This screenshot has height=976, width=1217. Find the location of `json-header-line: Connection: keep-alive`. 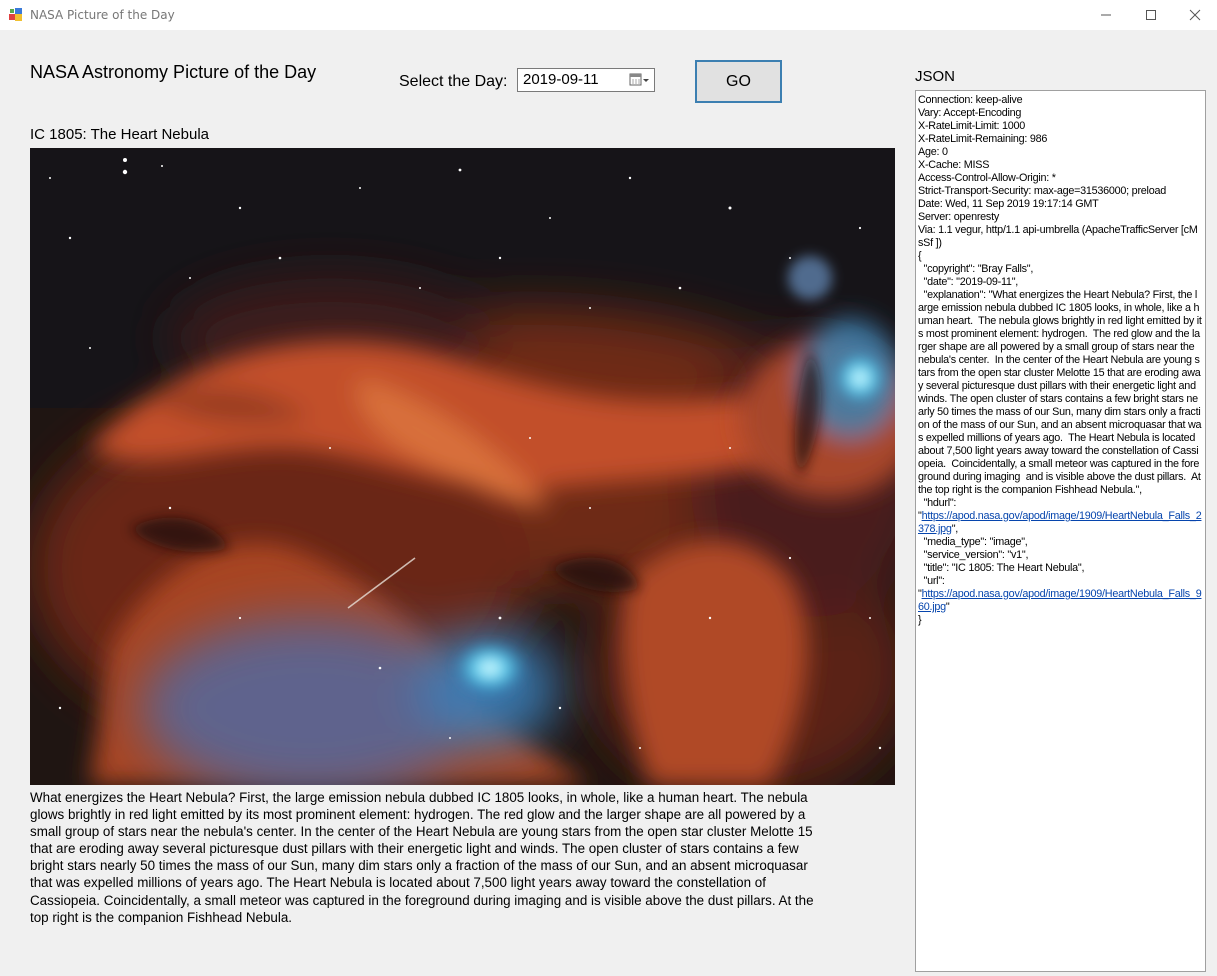

json-header-line: Connection: keep-alive is located at coordinates (970, 100).